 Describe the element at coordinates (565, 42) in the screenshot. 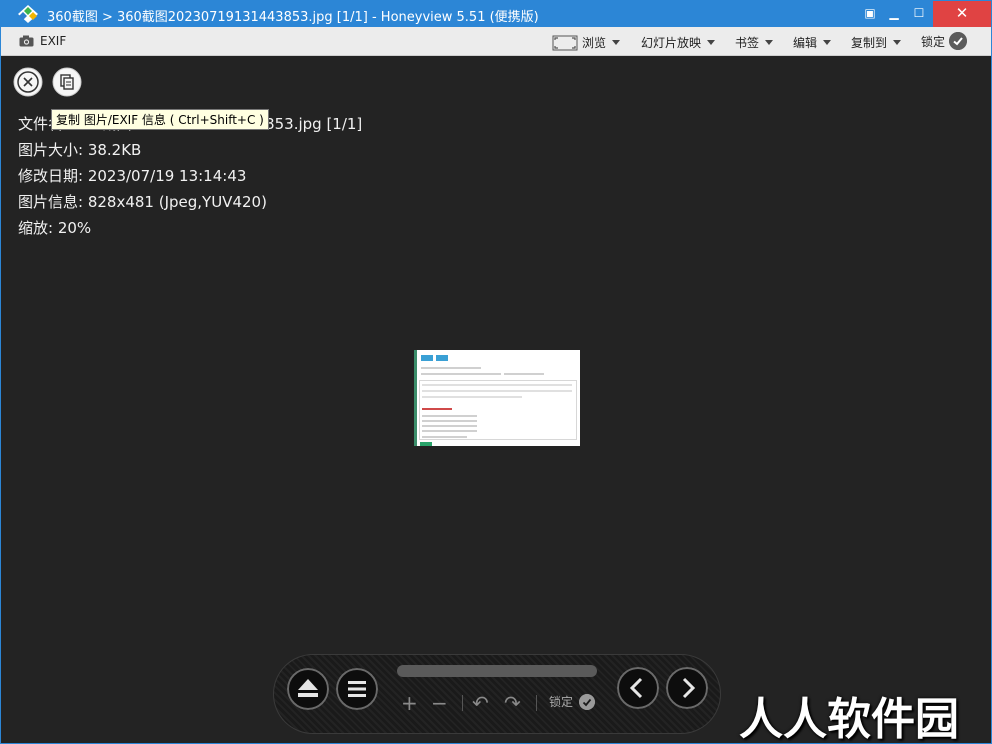

I see `fit-screen-icon` at that location.